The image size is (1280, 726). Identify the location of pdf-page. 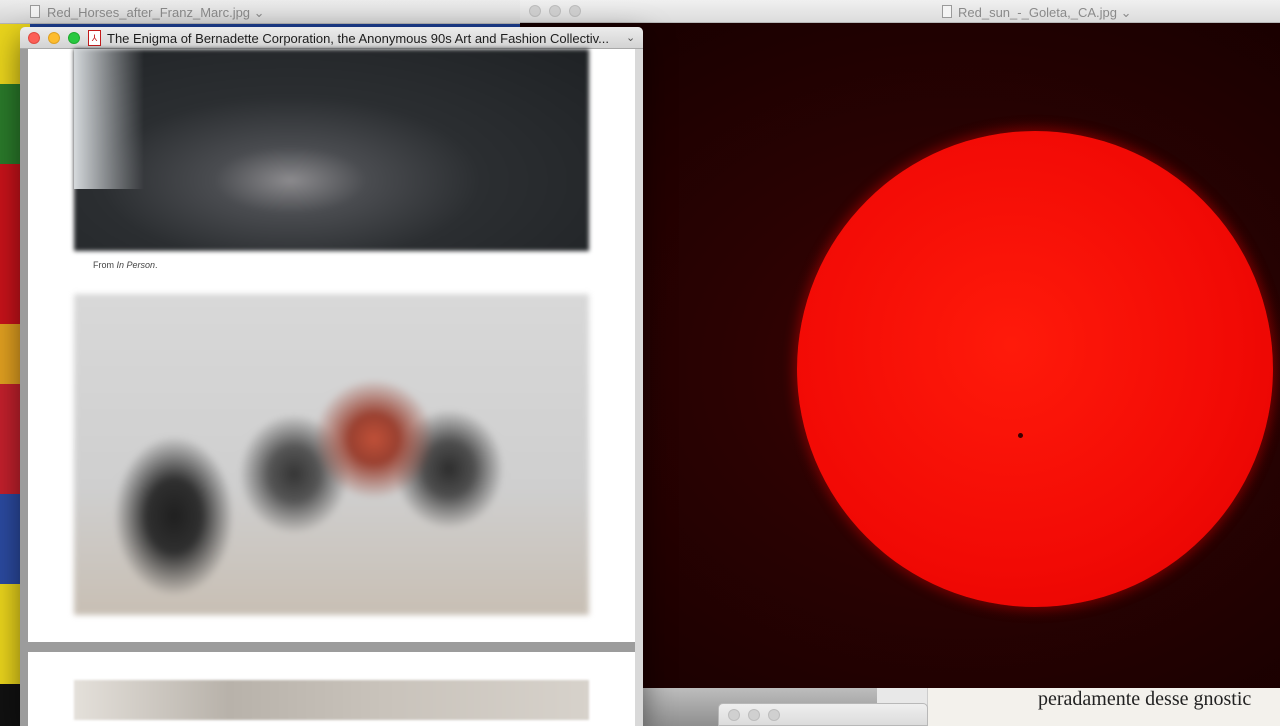
(331, 689).